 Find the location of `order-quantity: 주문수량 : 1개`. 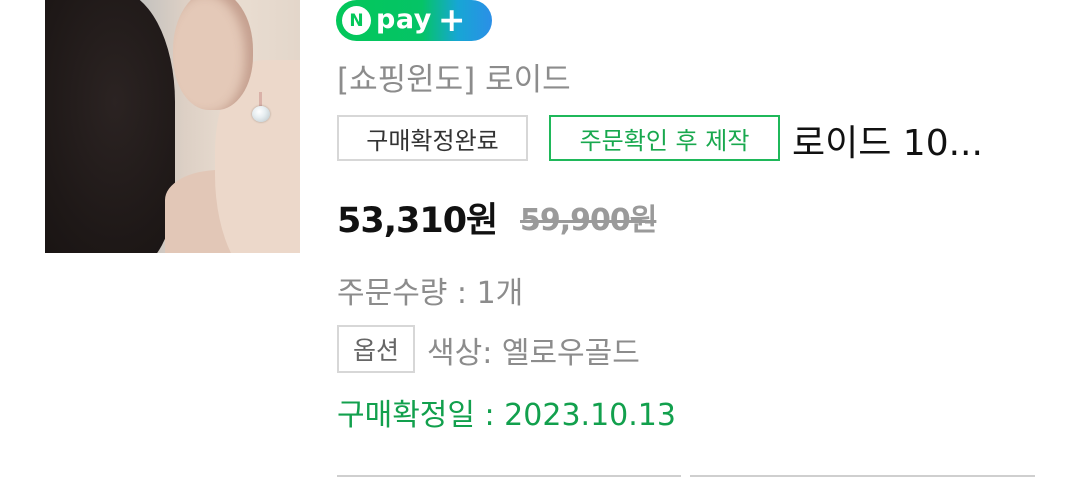

order-quantity: 주문수량 : 1개 is located at coordinates (430, 293).